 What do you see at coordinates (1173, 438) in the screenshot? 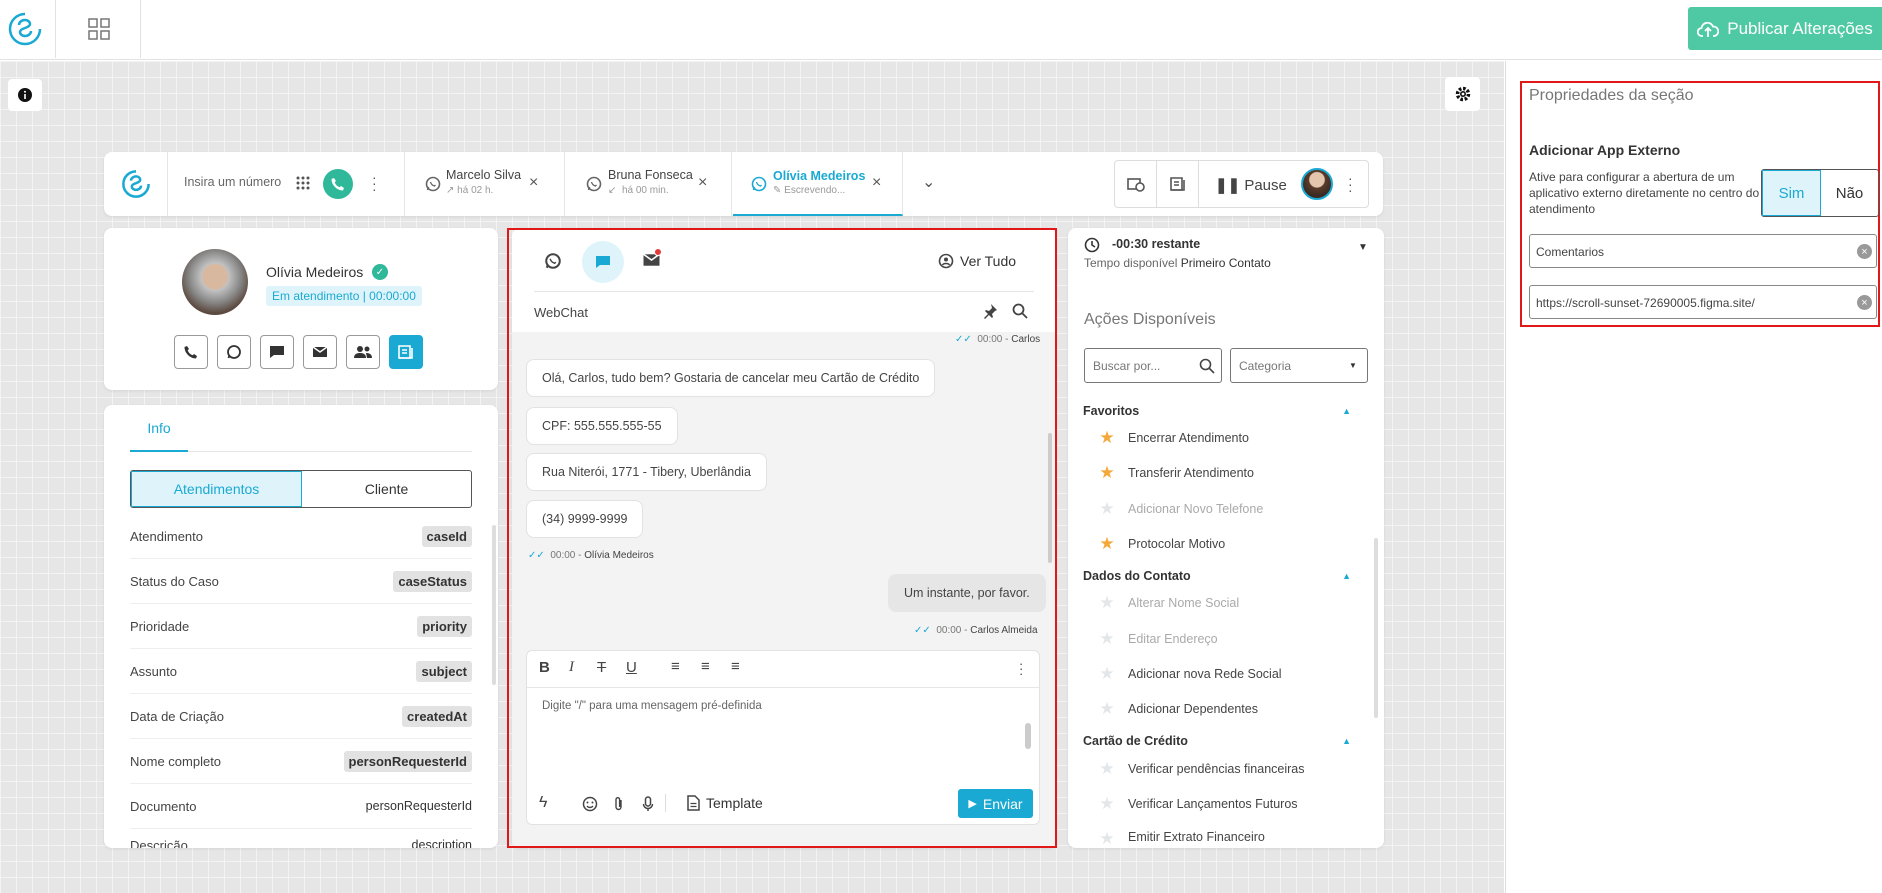
I see `action-item: ★ Encerrar Atendimento` at bounding box center [1173, 438].